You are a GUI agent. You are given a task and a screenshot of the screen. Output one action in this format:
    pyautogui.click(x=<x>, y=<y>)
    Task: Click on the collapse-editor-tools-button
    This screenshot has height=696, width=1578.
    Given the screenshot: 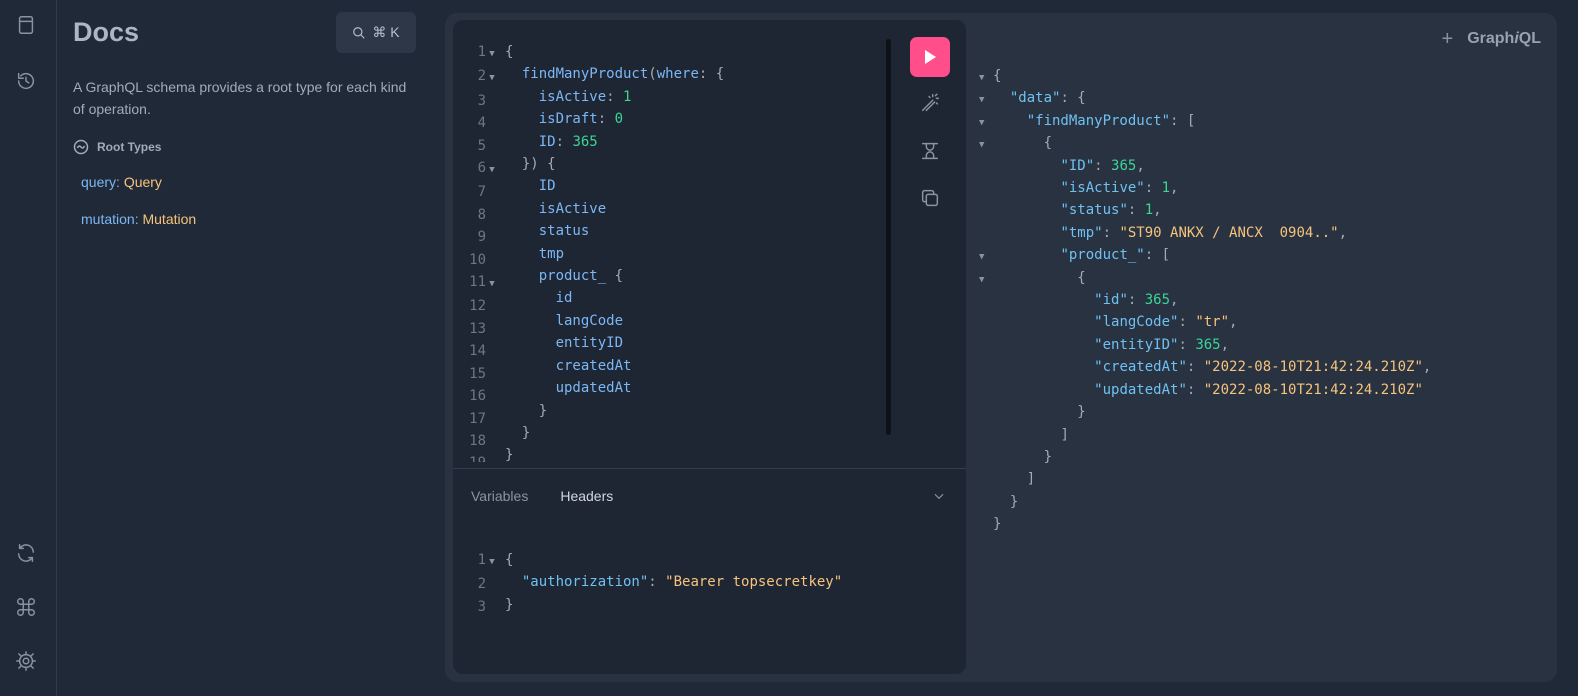 What is the action you would take?
    pyautogui.click(x=941, y=498)
    